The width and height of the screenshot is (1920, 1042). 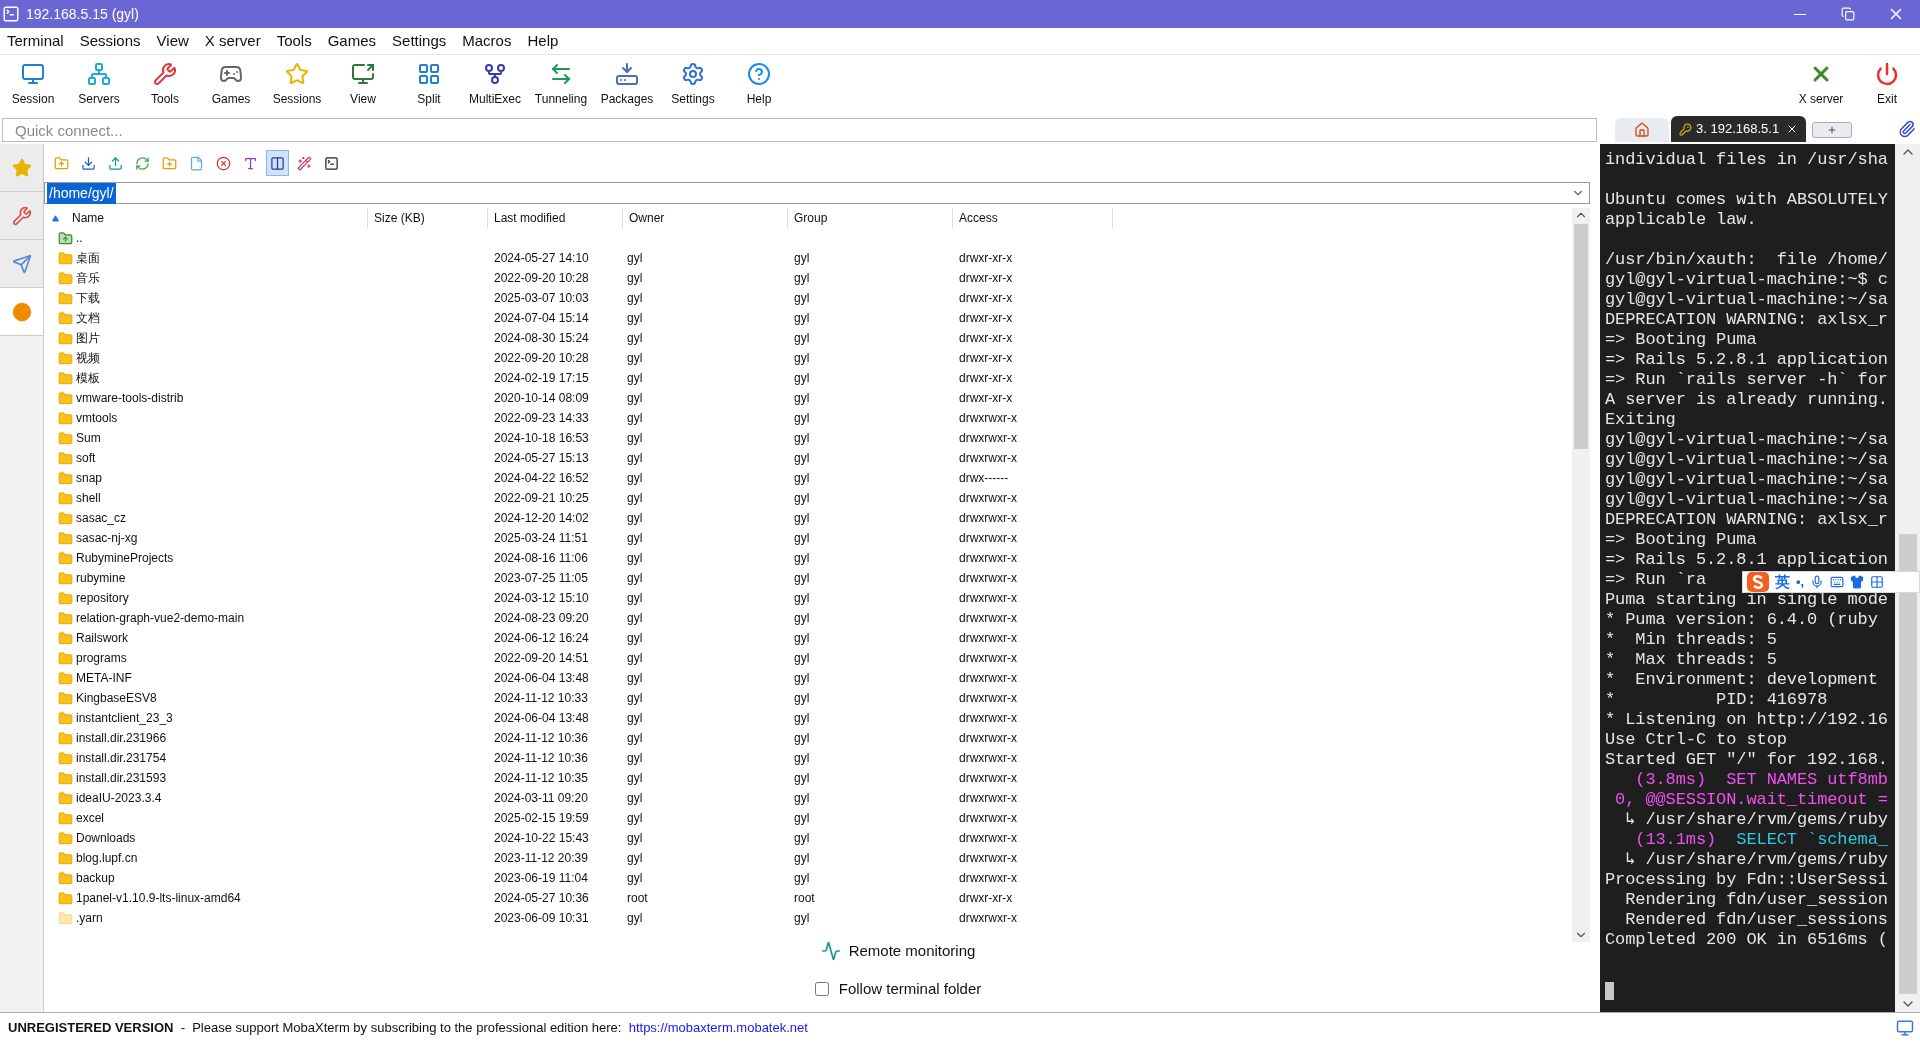 What do you see at coordinates (540, 798) in the screenshot?
I see `modified-date: 2024-03-11 09:20` at bounding box center [540, 798].